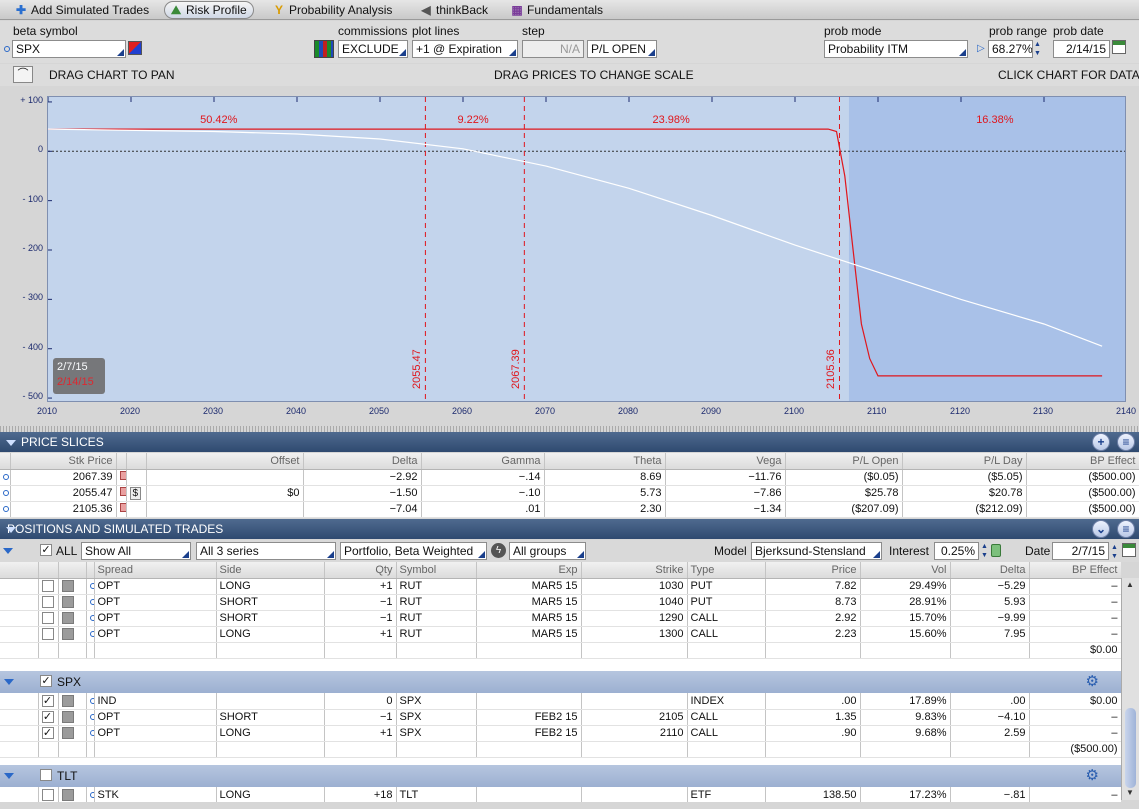 The width and height of the screenshot is (1139, 809). Describe the element at coordinates (266, 551) in the screenshot. I see `series-filter-select: All 3 series` at that location.